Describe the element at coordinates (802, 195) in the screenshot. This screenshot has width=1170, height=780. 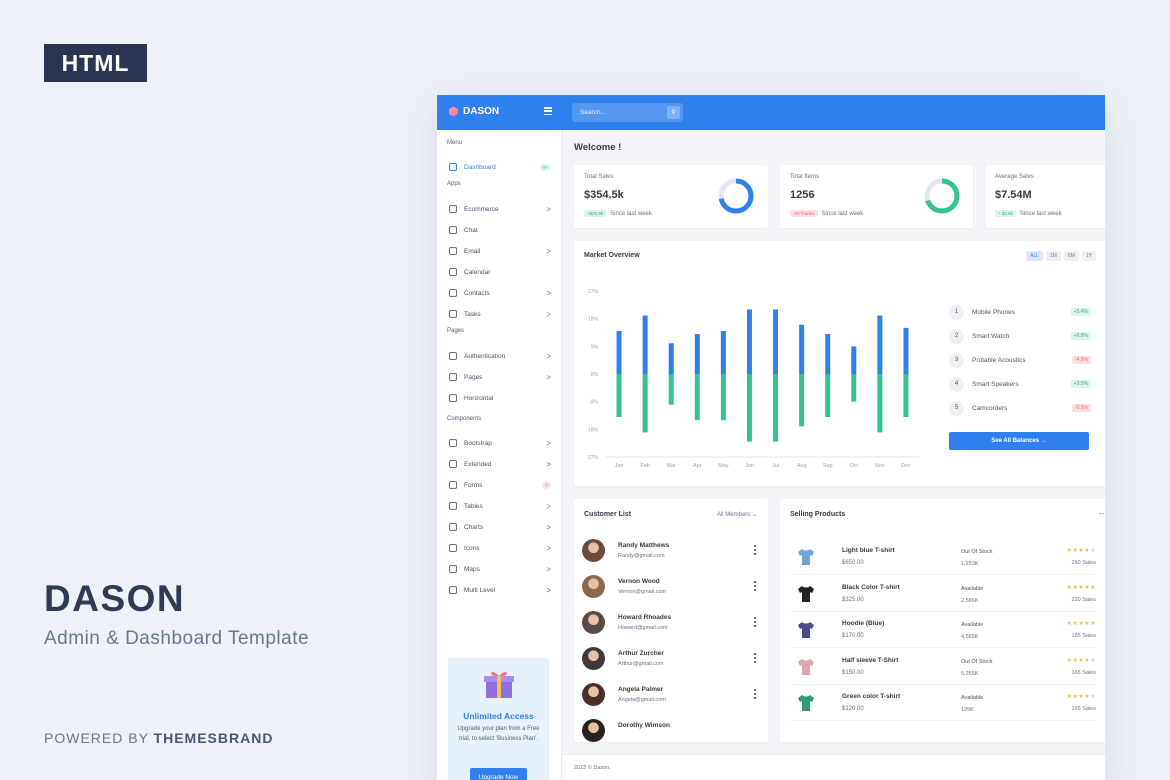
I see `stat-value: 1256` at that location.